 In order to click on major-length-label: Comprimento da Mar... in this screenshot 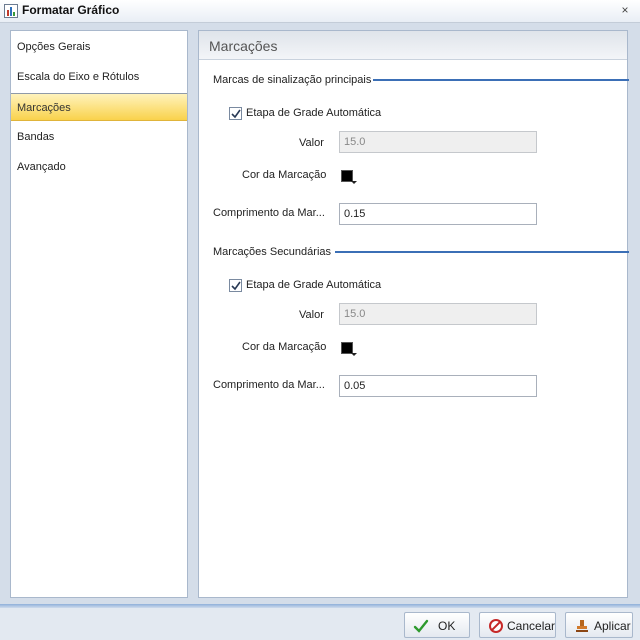, I will do `click(269, 213)`.